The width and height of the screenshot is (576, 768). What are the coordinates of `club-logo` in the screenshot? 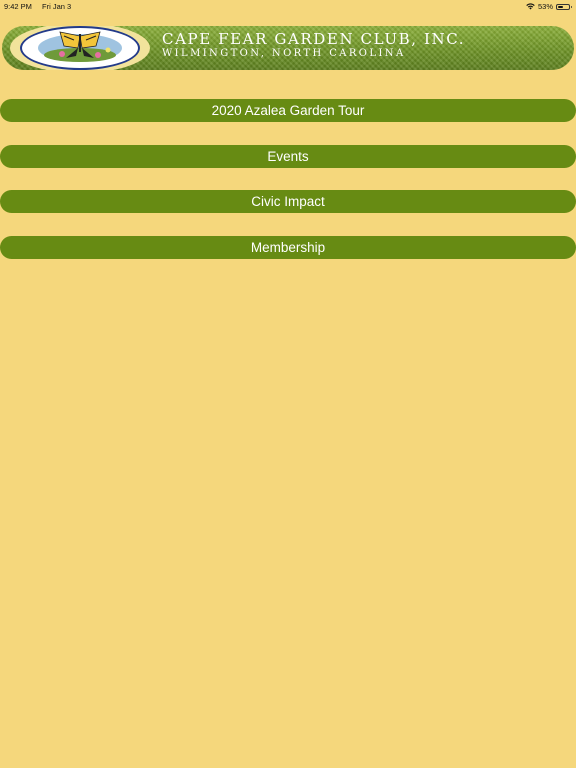 It's located at (80, 48).